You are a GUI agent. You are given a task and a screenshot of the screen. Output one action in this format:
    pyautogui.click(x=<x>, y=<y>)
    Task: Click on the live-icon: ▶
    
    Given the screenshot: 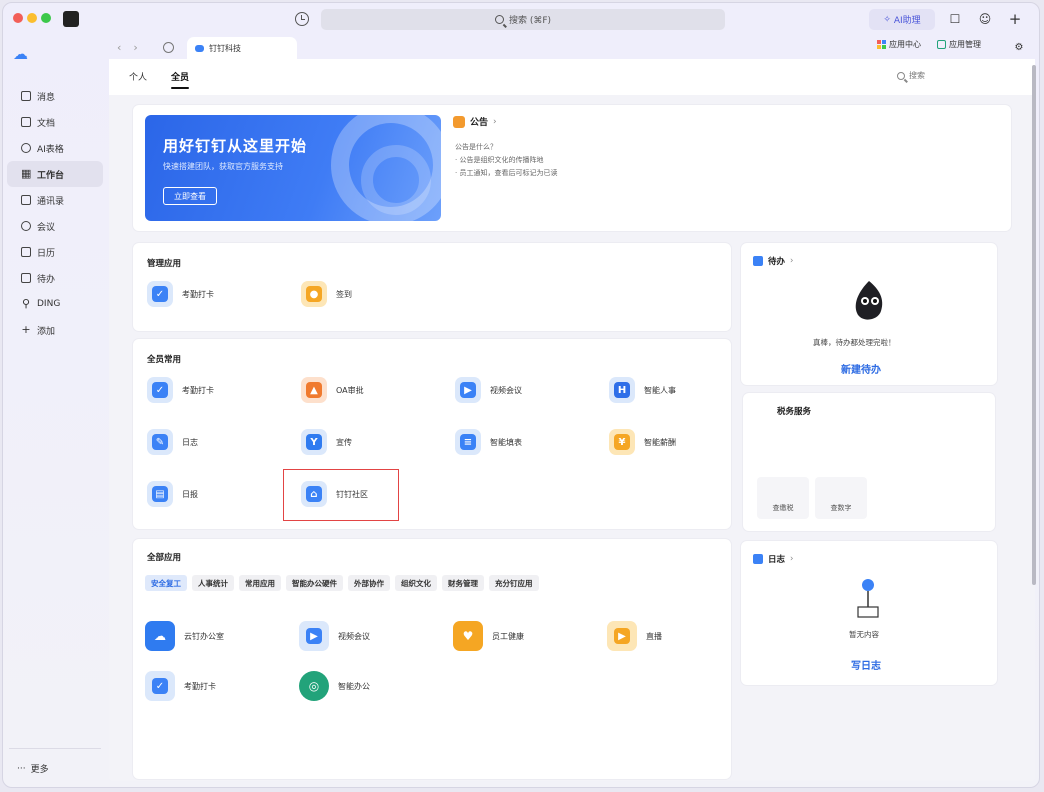 What is the action you would take?
    pyautogui.click(x=622, y=636)
    